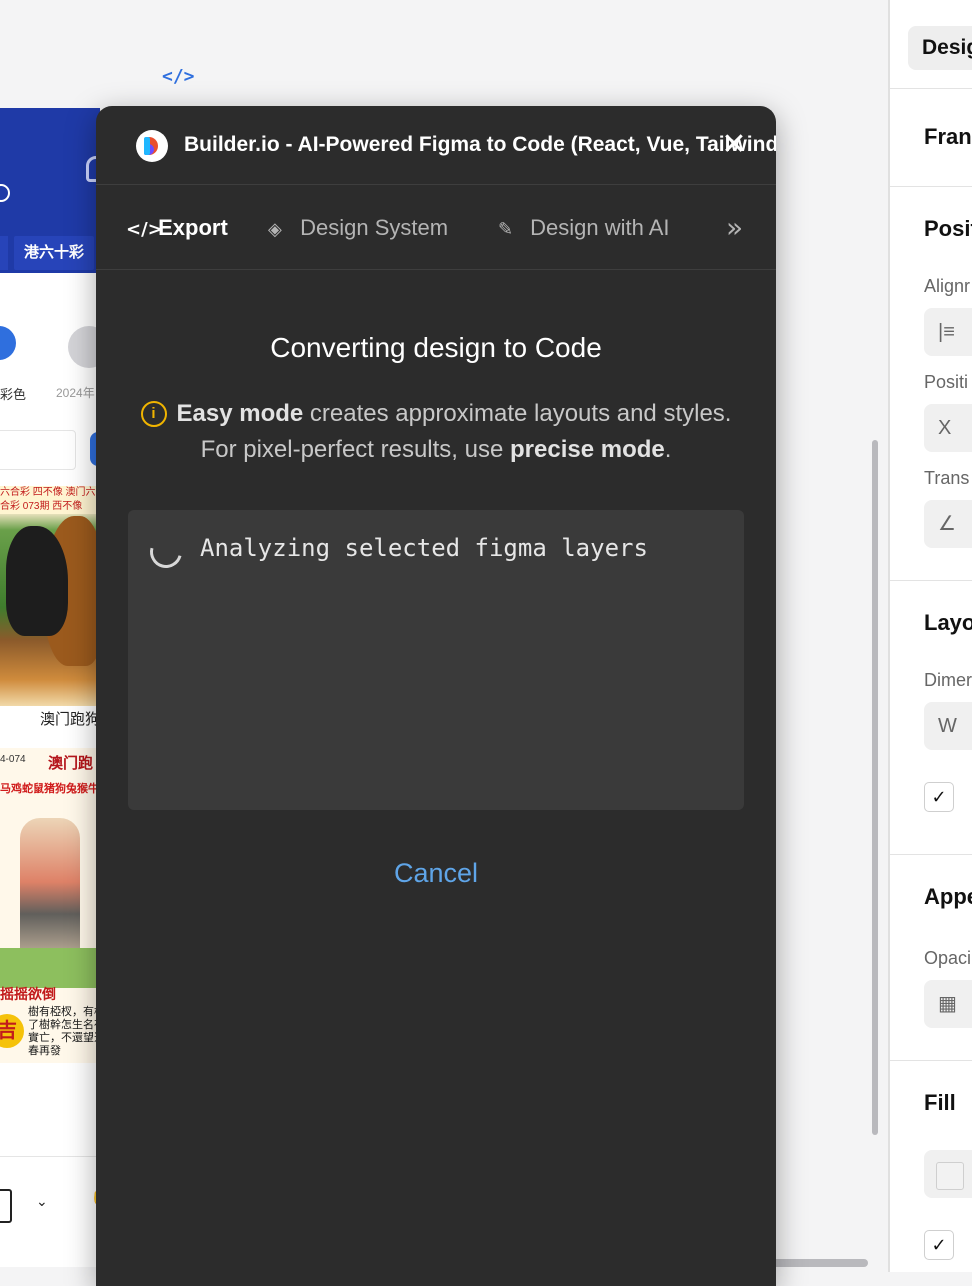 The height and width of the screenshot is (1286, 972). I want to click on align-left-icon: |≡, so click(948, 332).